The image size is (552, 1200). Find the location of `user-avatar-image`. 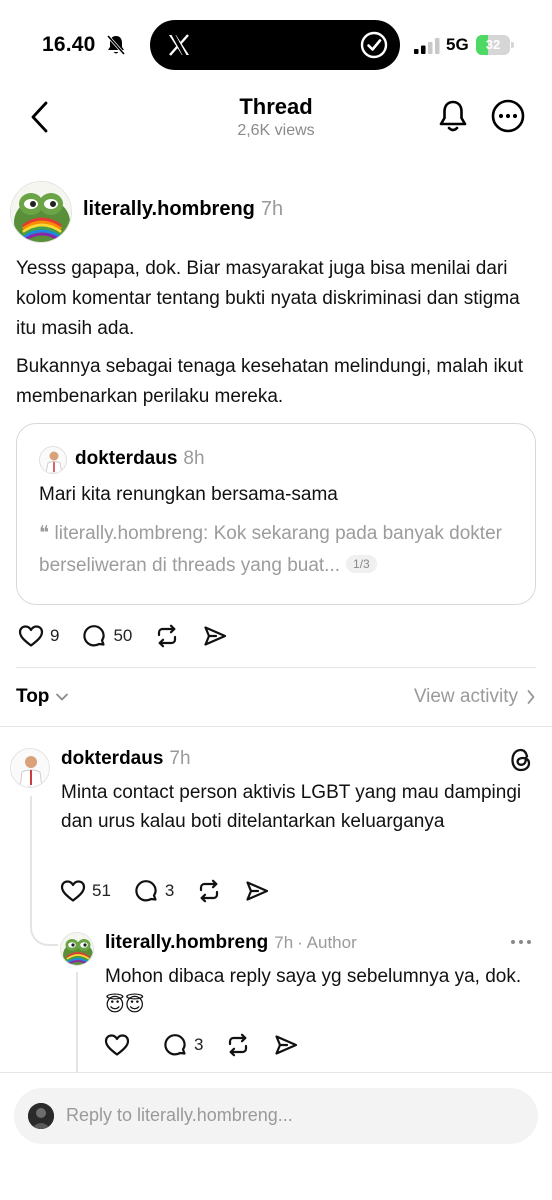

user-avatar-image is located at coordinates (41, 1116).